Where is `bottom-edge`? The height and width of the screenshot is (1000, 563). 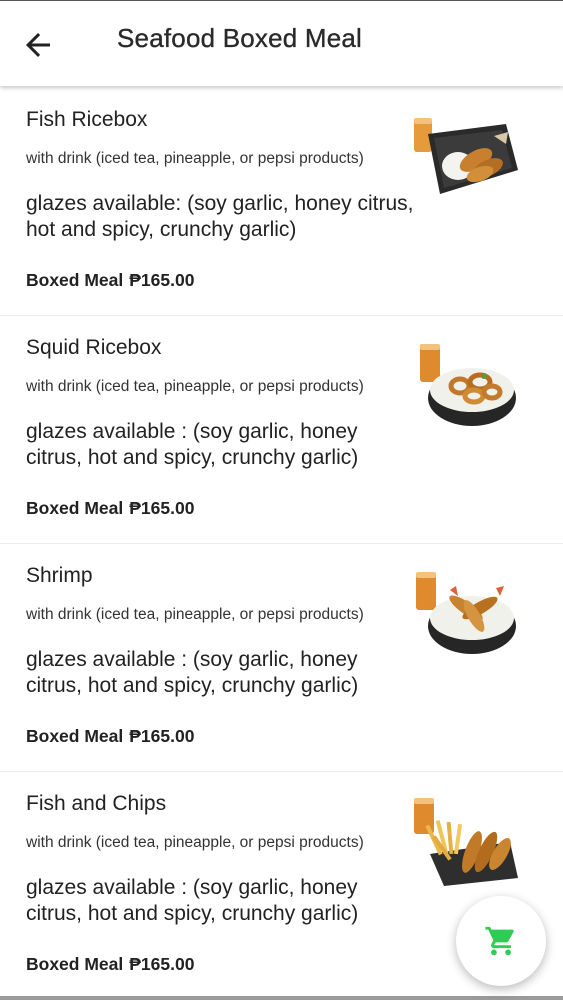 bottom-edge is located at coordinates (281, 998).